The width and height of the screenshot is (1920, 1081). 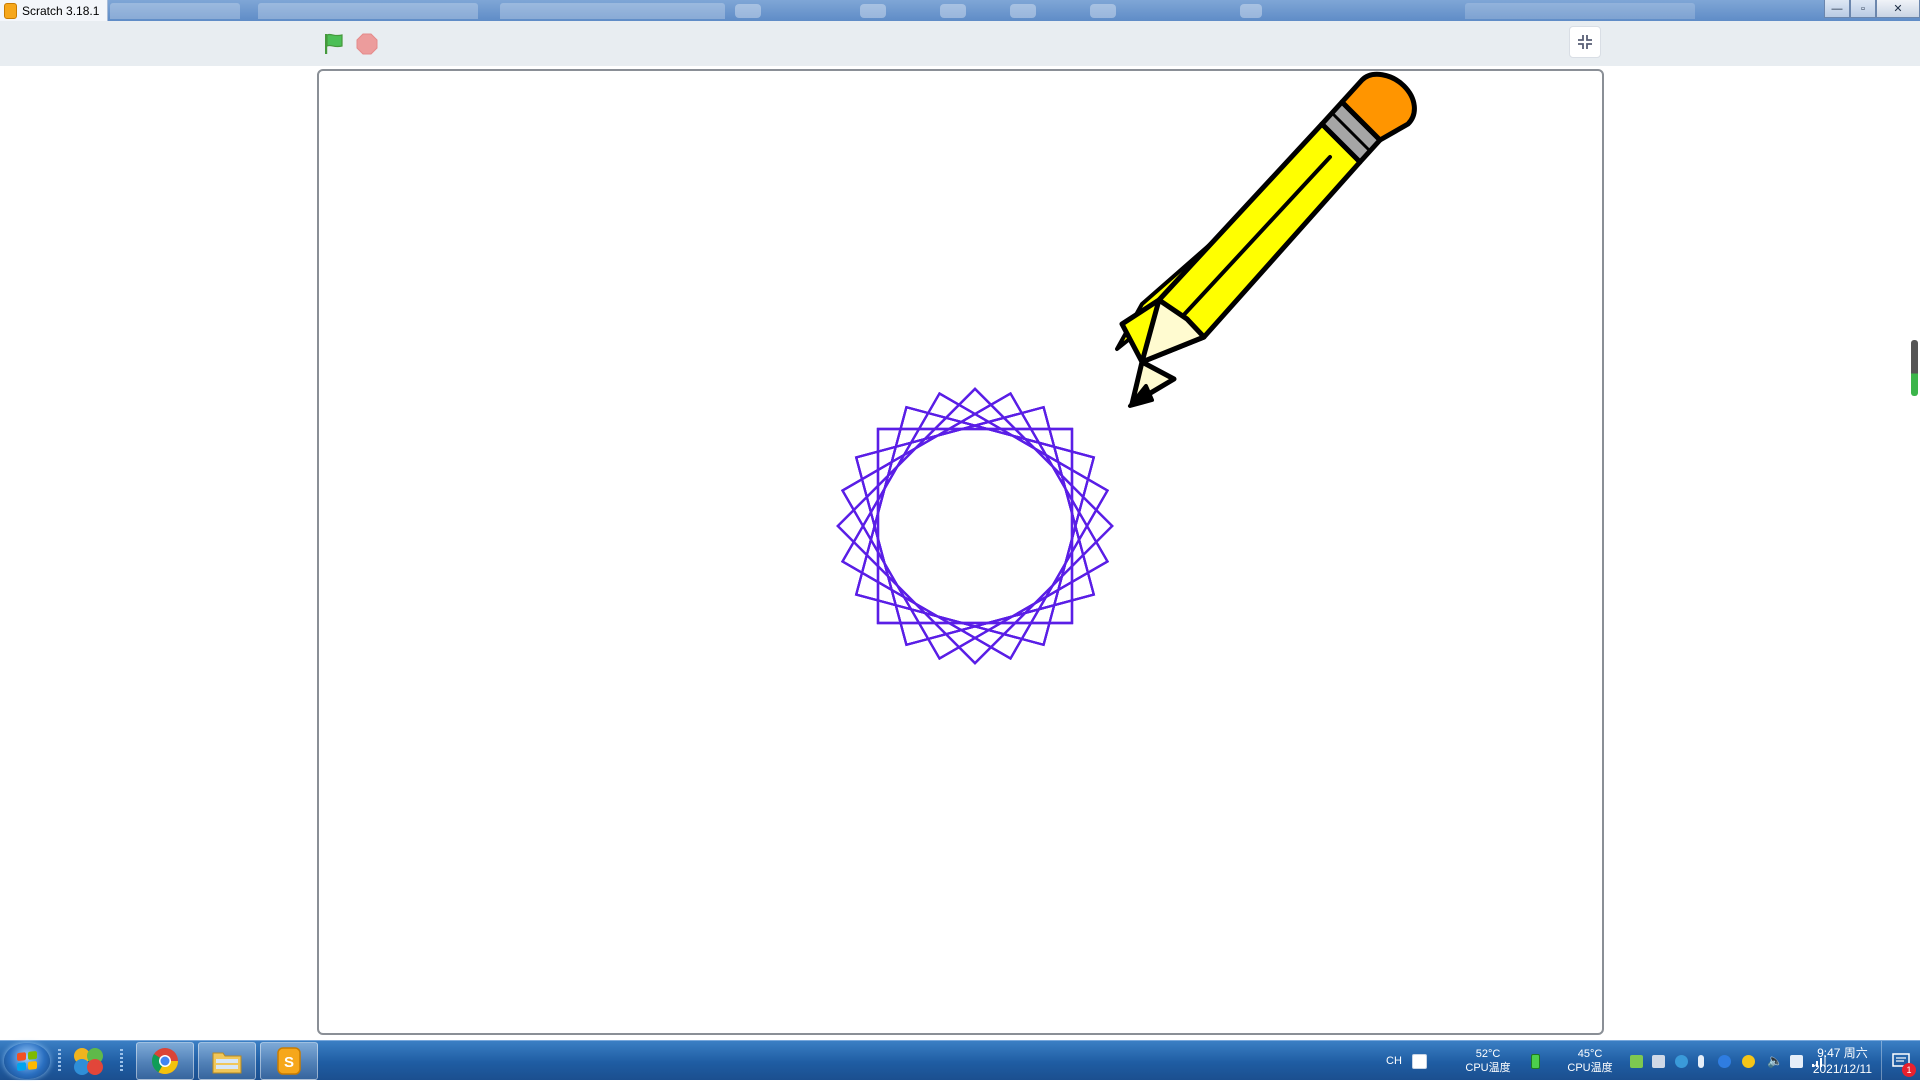 I want to click on clock-time: 9:47 周六, so click(x=1842, y=1053).